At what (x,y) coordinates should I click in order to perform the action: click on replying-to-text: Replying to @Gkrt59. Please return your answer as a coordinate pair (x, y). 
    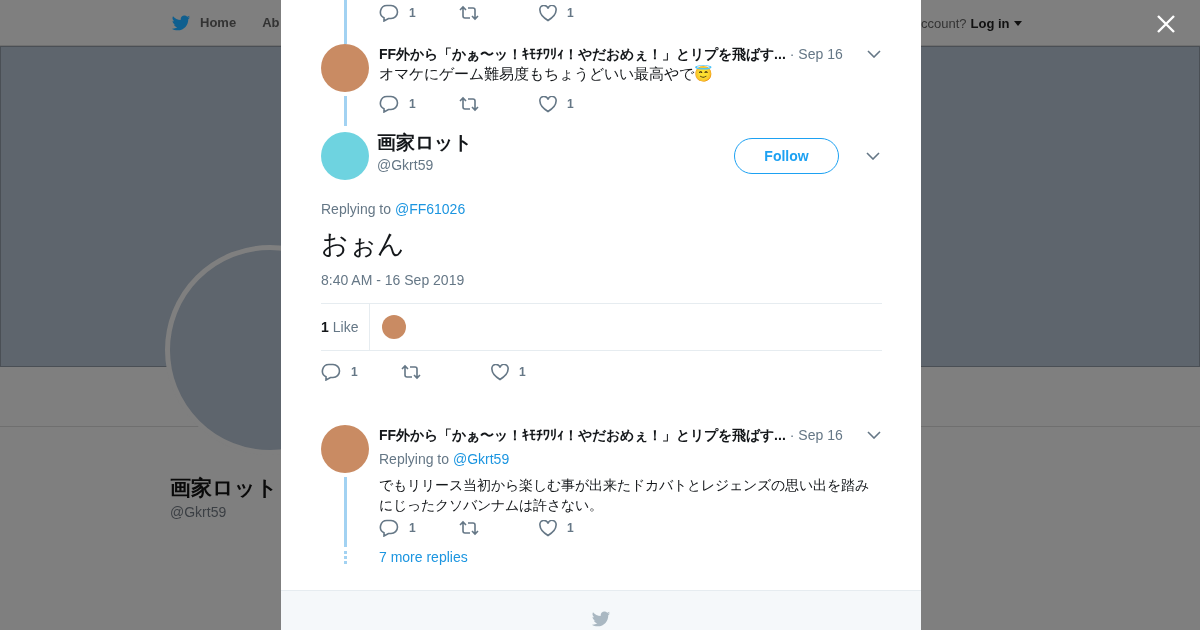
    Looking at the image, I should click on (445, 459).